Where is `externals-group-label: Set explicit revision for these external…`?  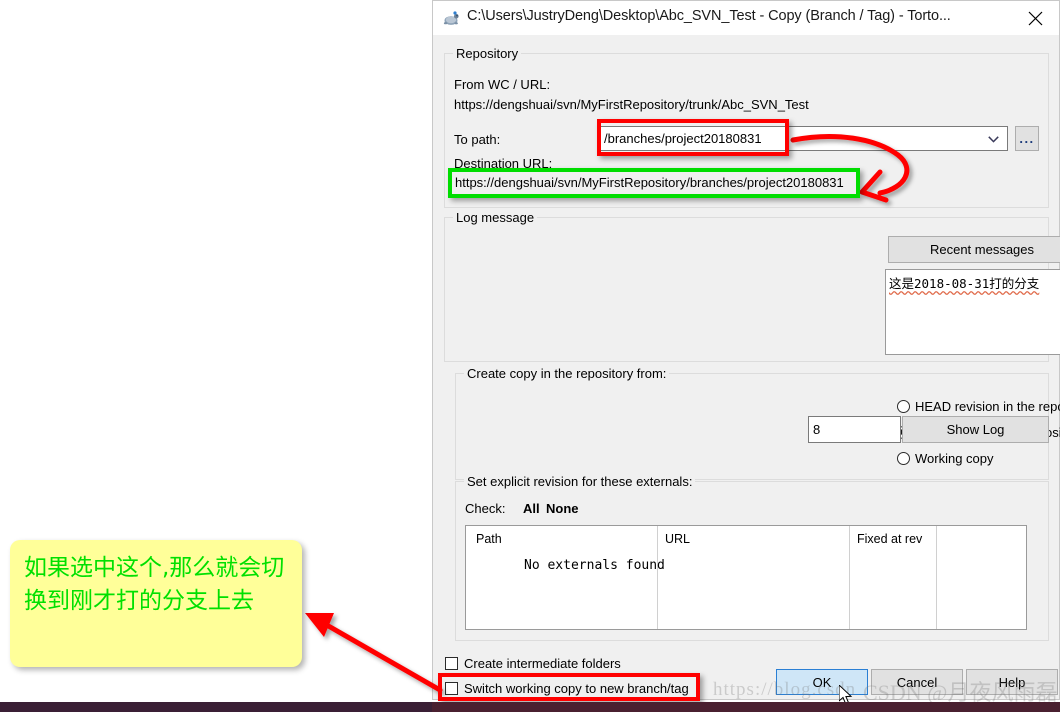 externals-group-label: Set explicit revision for these external… is located at coordinates (580, 481).